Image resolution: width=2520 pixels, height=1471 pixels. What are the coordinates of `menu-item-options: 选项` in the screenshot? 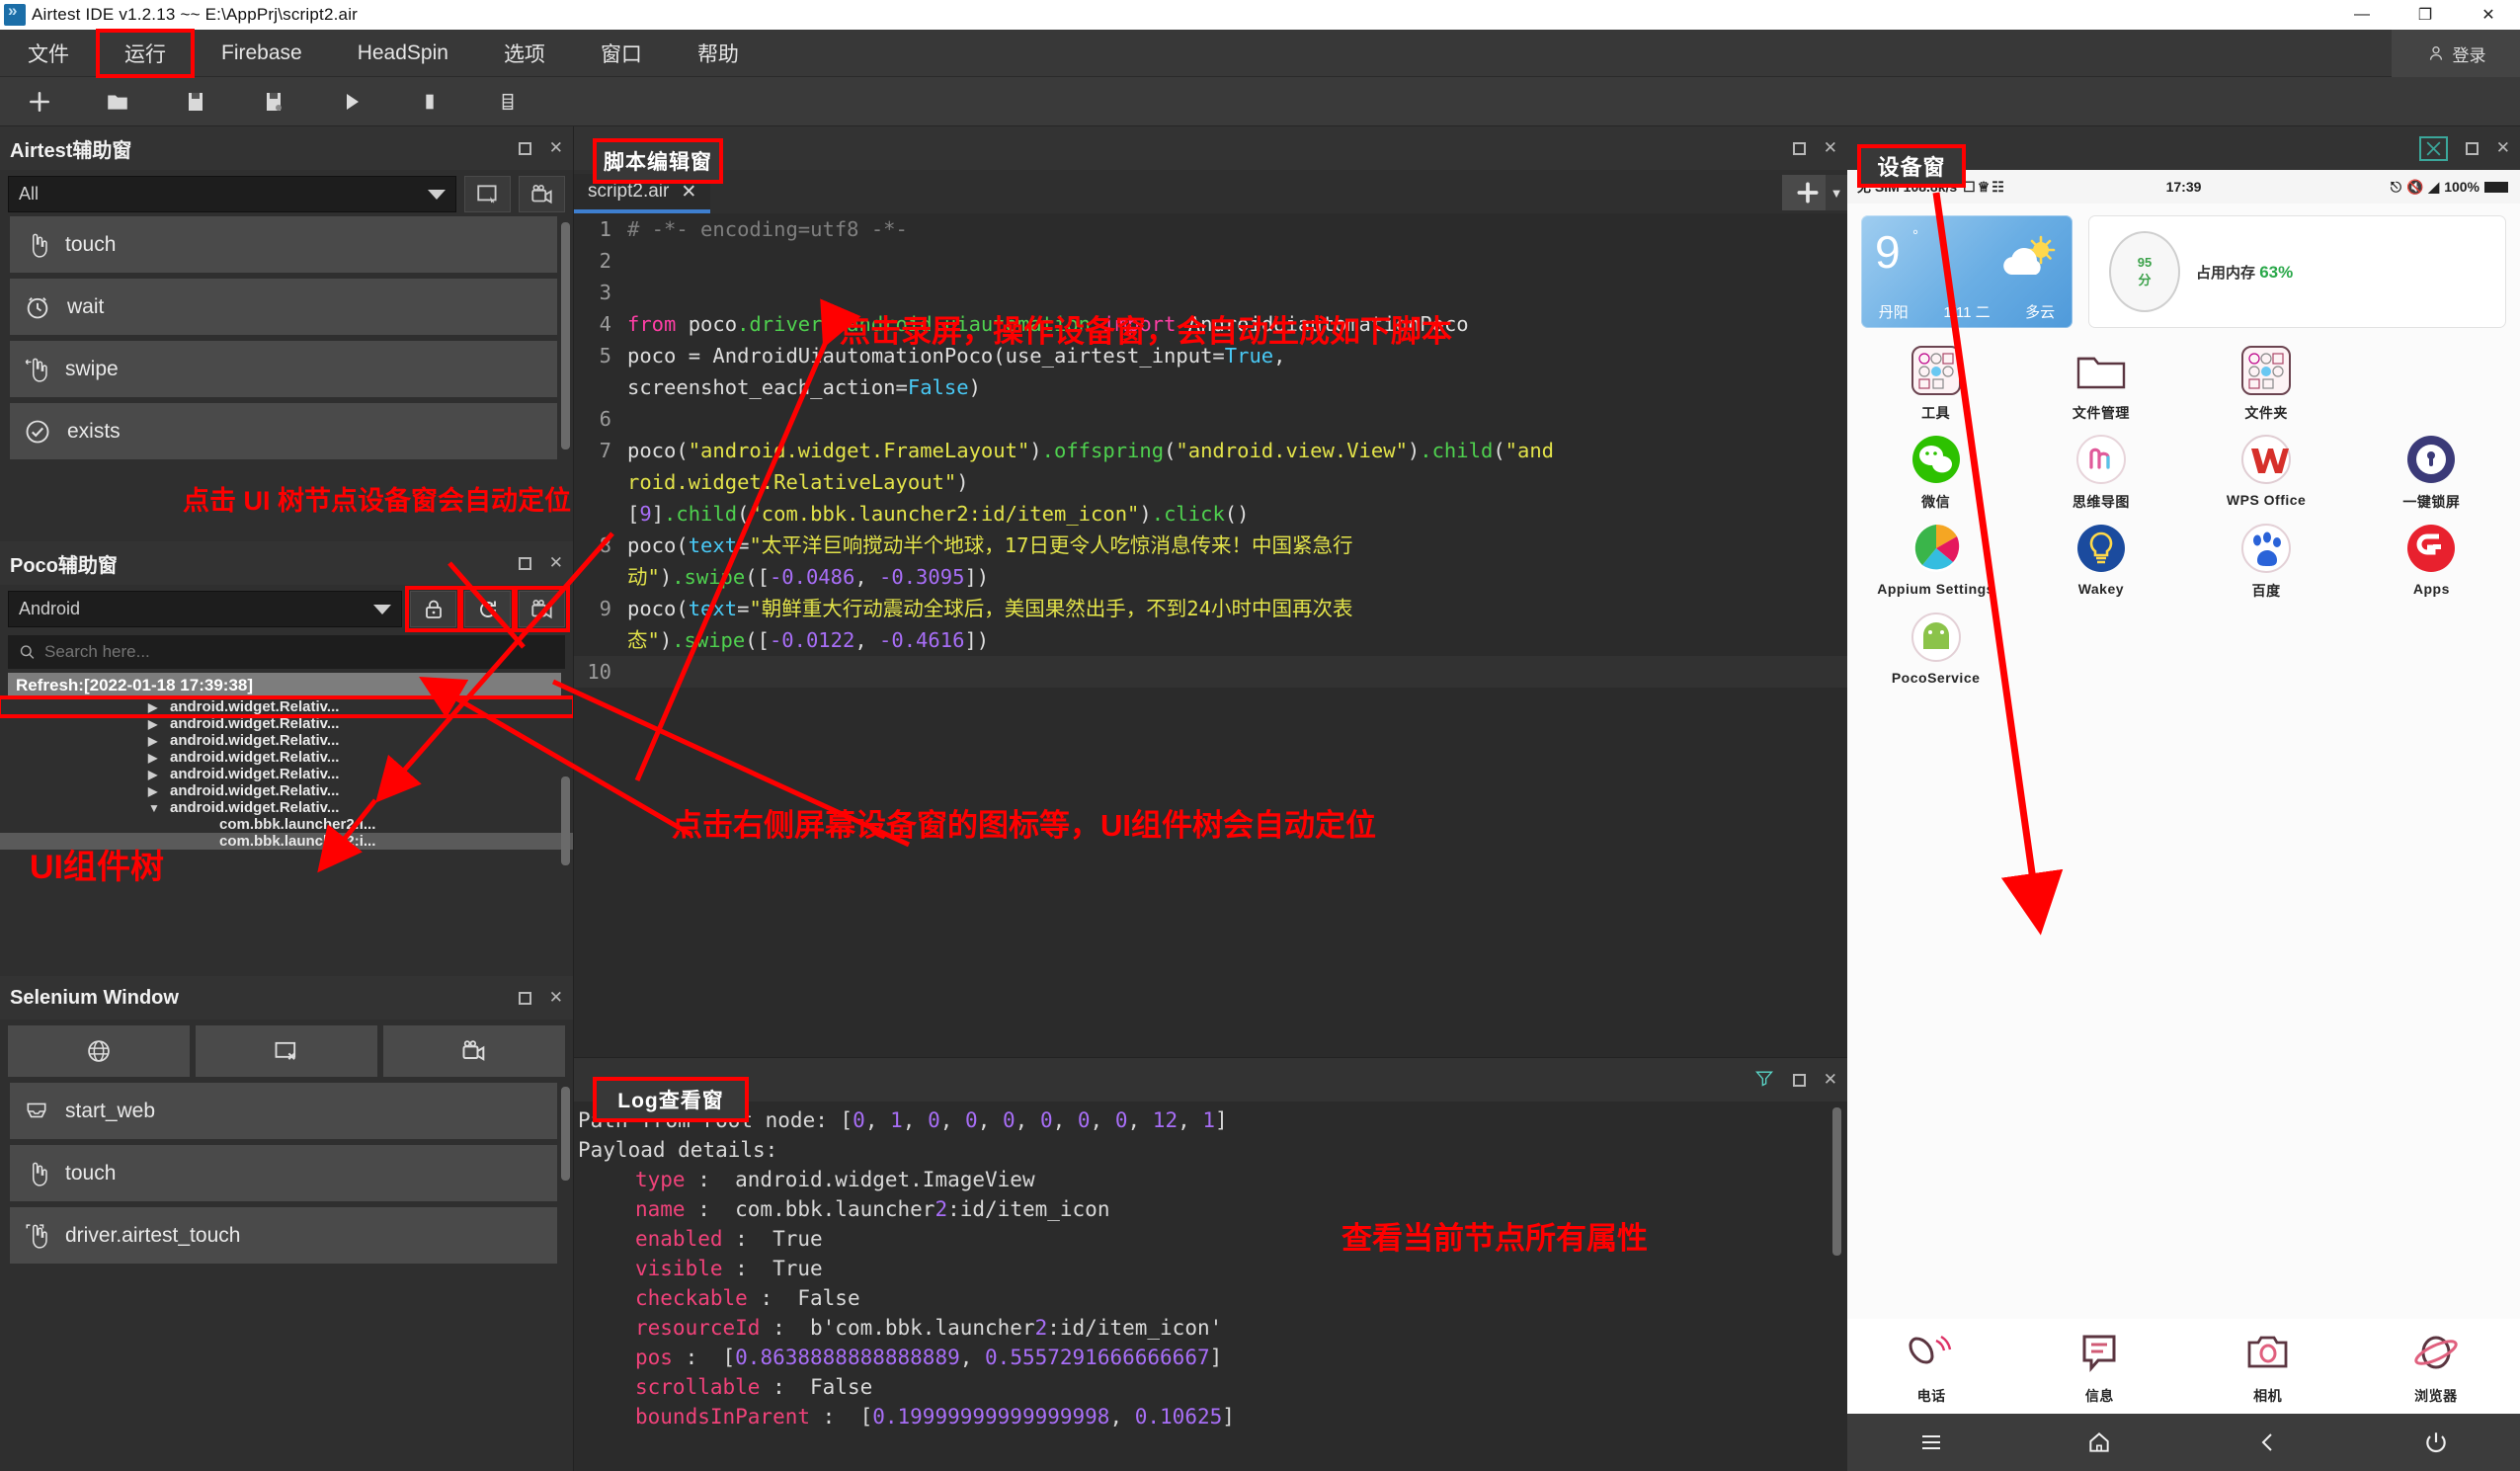 It's located at (524, 53).